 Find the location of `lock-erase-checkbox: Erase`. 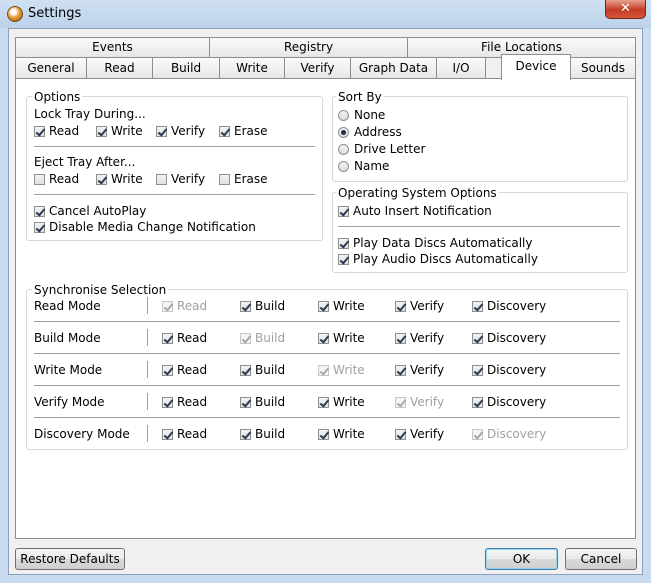

lock-erase-checkbox: Erase is located at coordinates (243, 131).